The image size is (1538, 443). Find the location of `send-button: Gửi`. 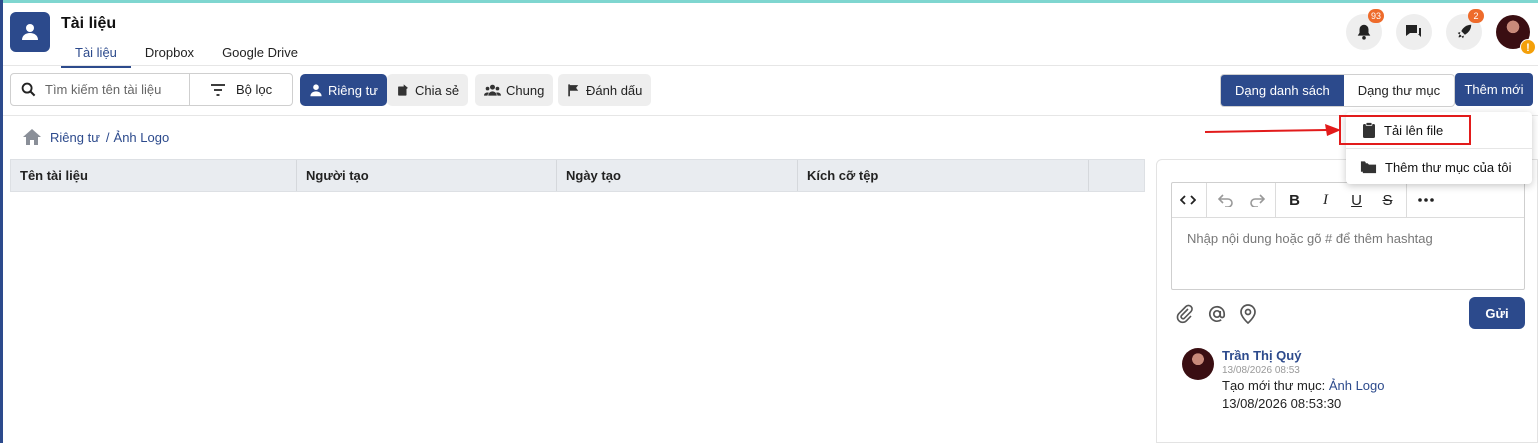

send-button: Gửi is located at coordinates (1497, 313).